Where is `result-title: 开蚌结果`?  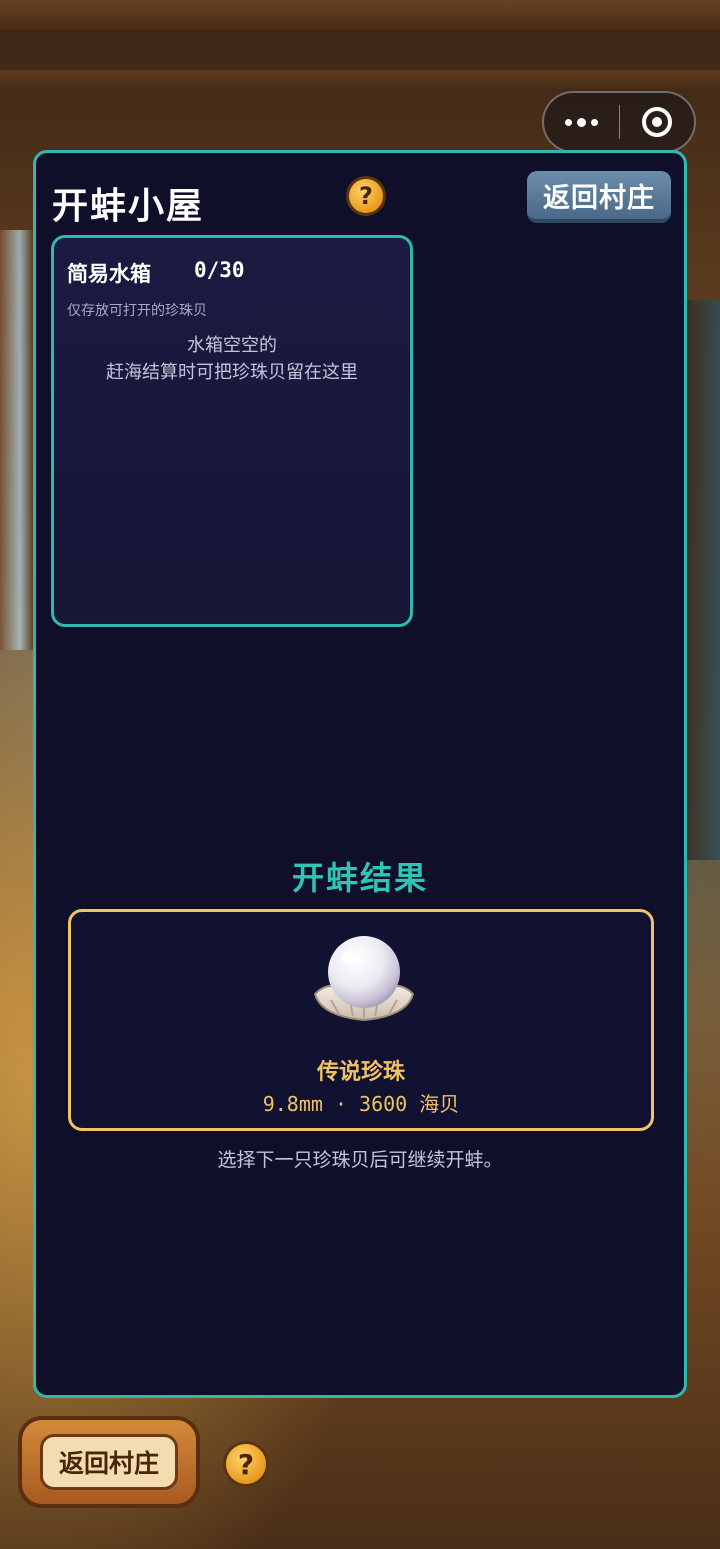
result-title: 开蚌结果 is located at coordinates (359, 878).